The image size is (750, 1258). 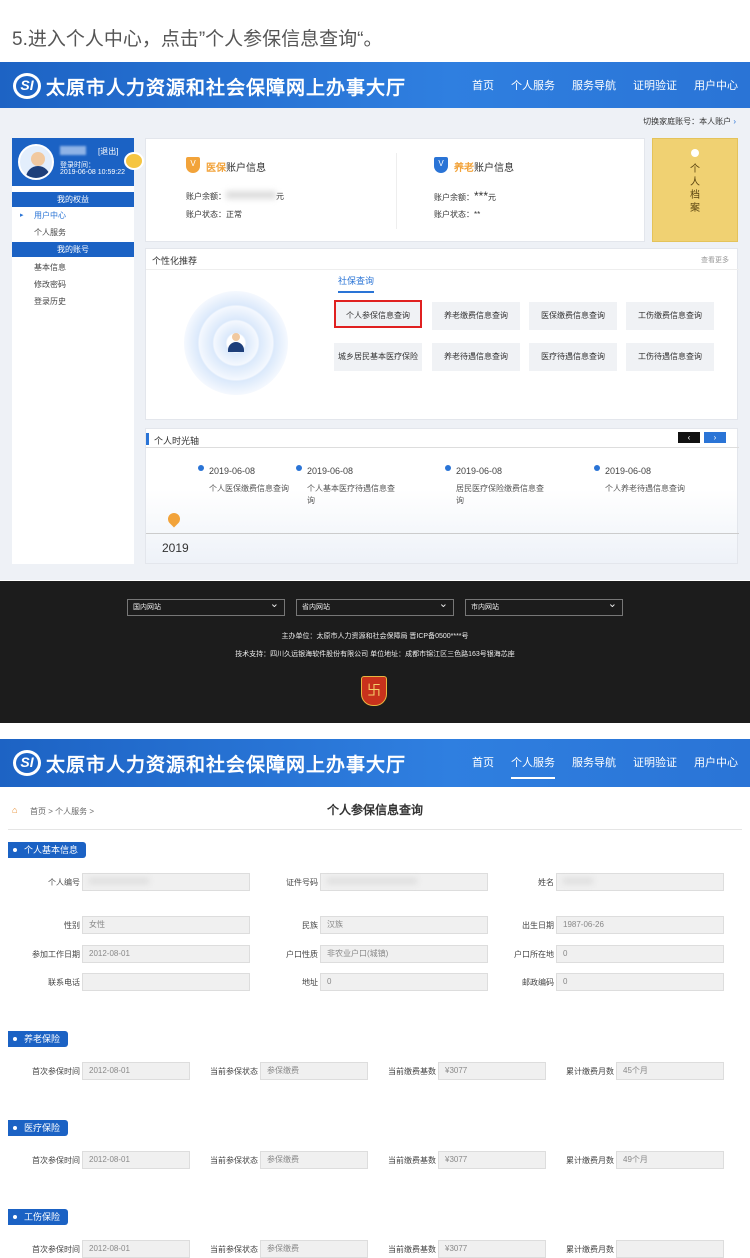 I want to click on page-title: 个人参保信息查询, so click(x=374, y=810).